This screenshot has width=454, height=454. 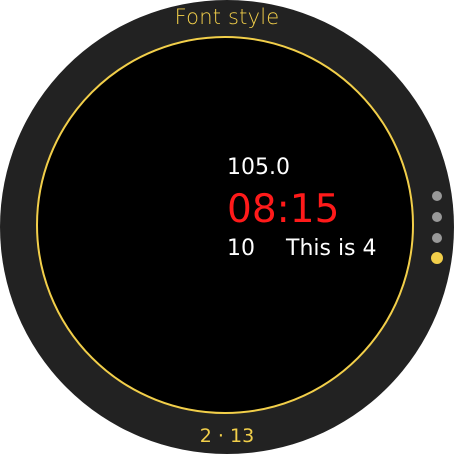 I want to click on footer-page-counter: 2 · 13, so click(x=227, y=436).